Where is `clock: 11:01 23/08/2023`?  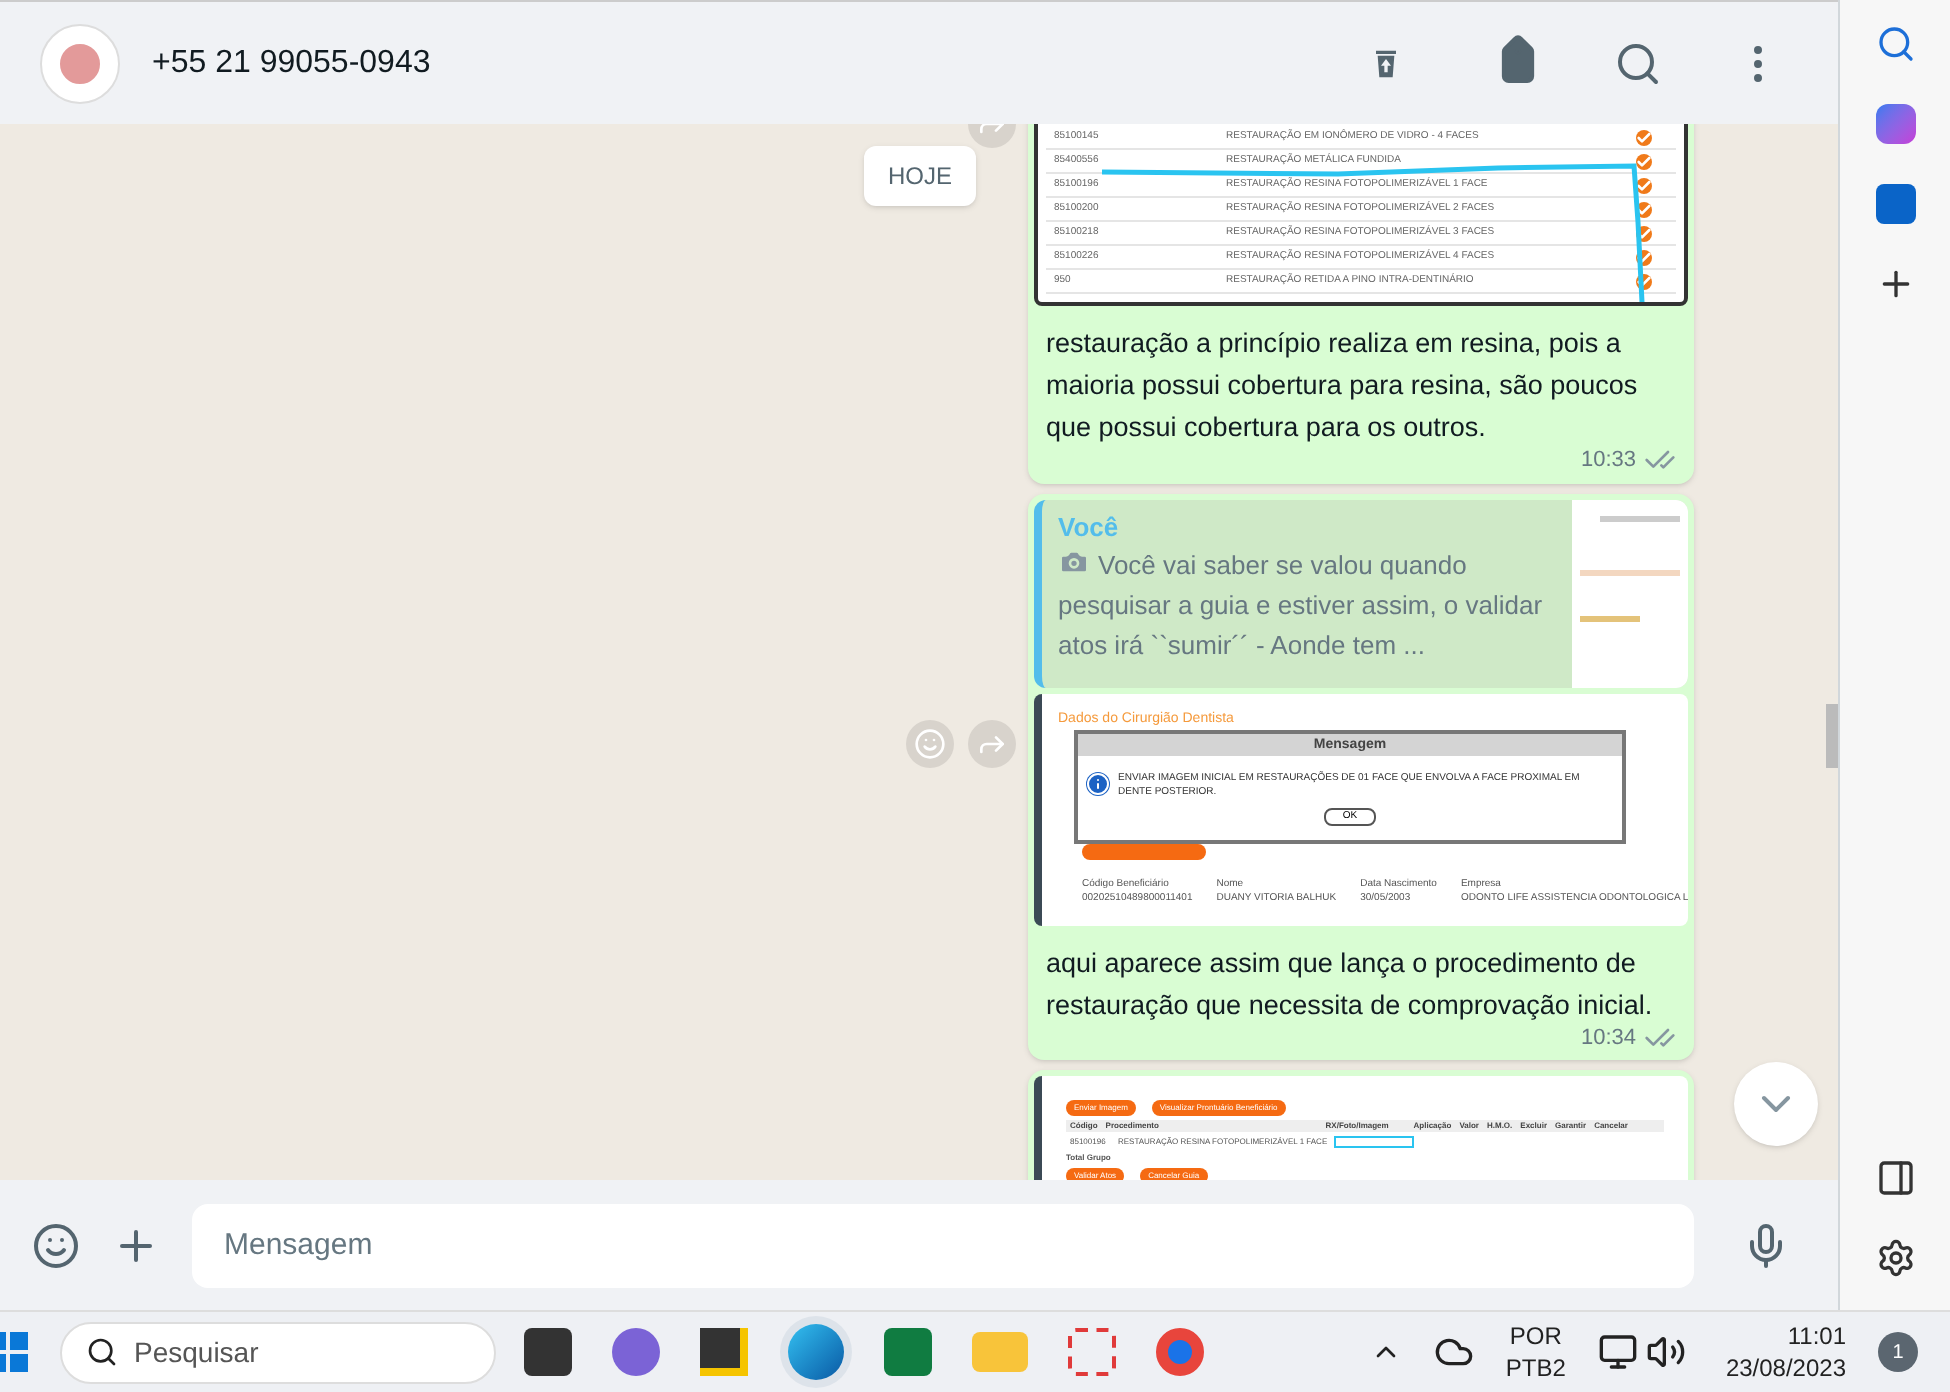 clock: 11:01 23/08/2023 is located at coordinates (1785, 1352).